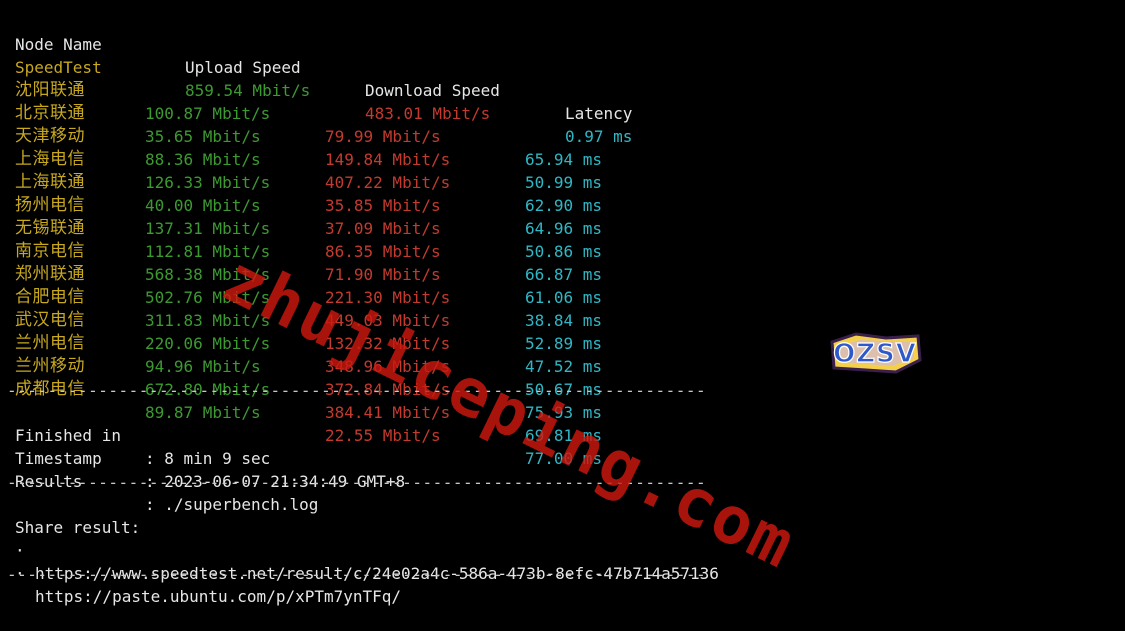  What do you see at coordinates (383, 274) in the screenshot?
I see `download-speed: 71.90 Mbit/s` at bounding box center [383, 274].